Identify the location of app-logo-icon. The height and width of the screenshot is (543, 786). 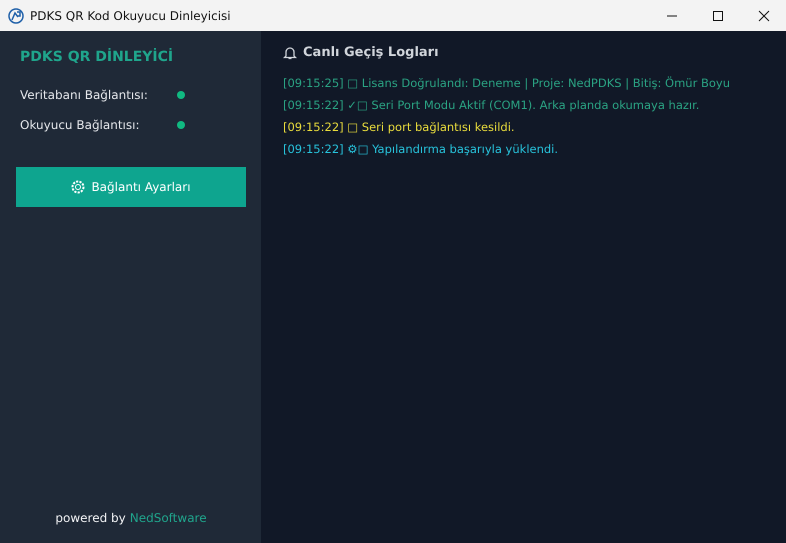
(16, 16).